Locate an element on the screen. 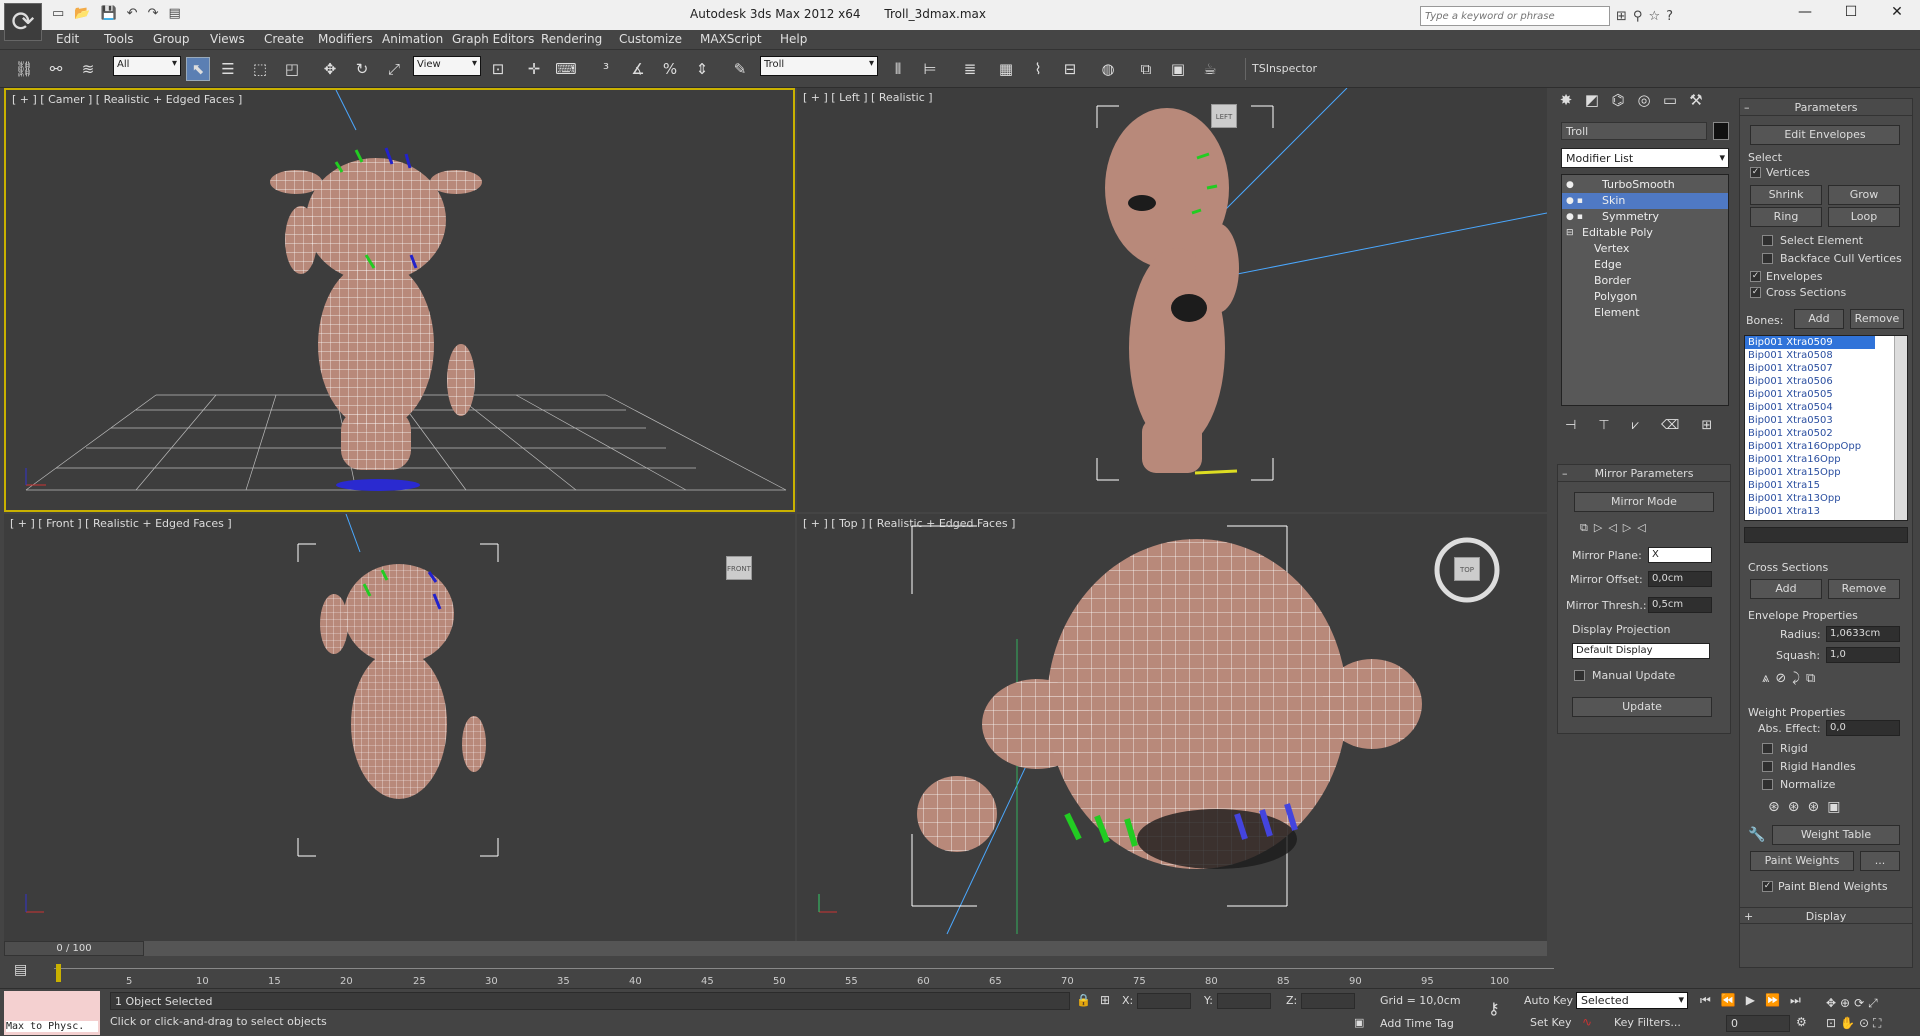 Image resolution: width=1920 pixels, height=1036 pixels. search-input is located at coordinates (1515, 16).